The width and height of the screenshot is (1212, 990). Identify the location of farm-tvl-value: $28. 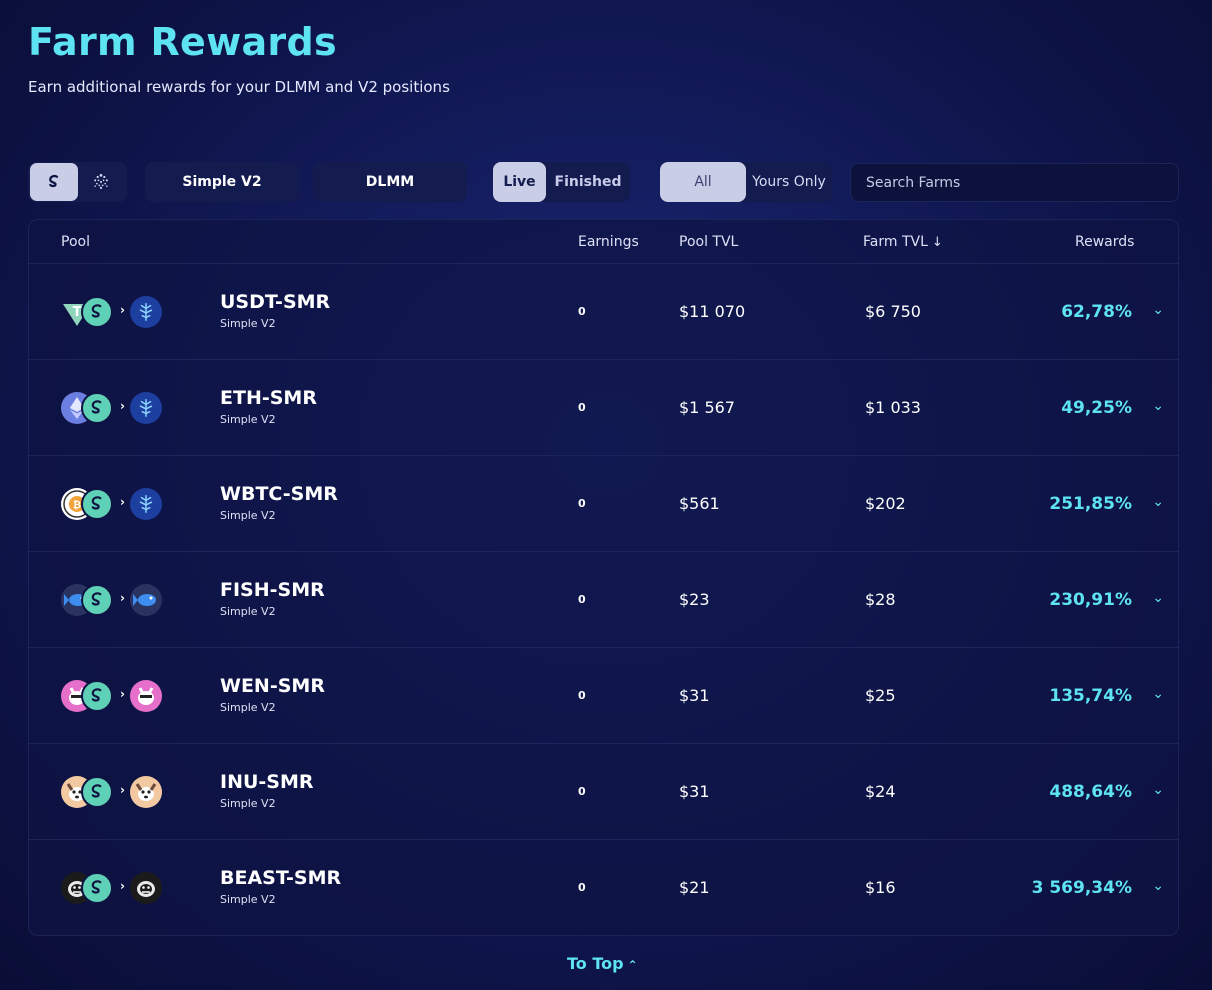
(880, 599).